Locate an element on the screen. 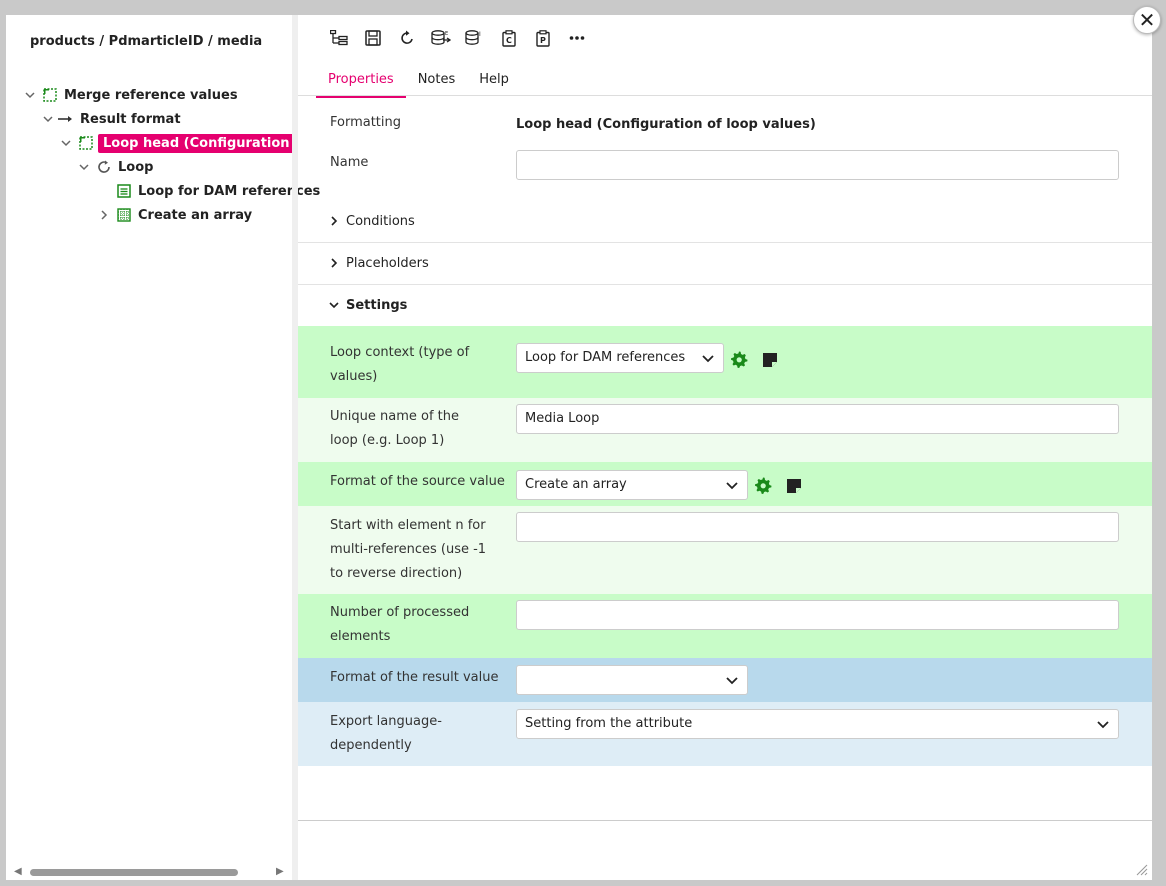 Image resolution: width=1166 pixels, height=886 pixels. database-export-icon: E is located at coordinates (441, 37).